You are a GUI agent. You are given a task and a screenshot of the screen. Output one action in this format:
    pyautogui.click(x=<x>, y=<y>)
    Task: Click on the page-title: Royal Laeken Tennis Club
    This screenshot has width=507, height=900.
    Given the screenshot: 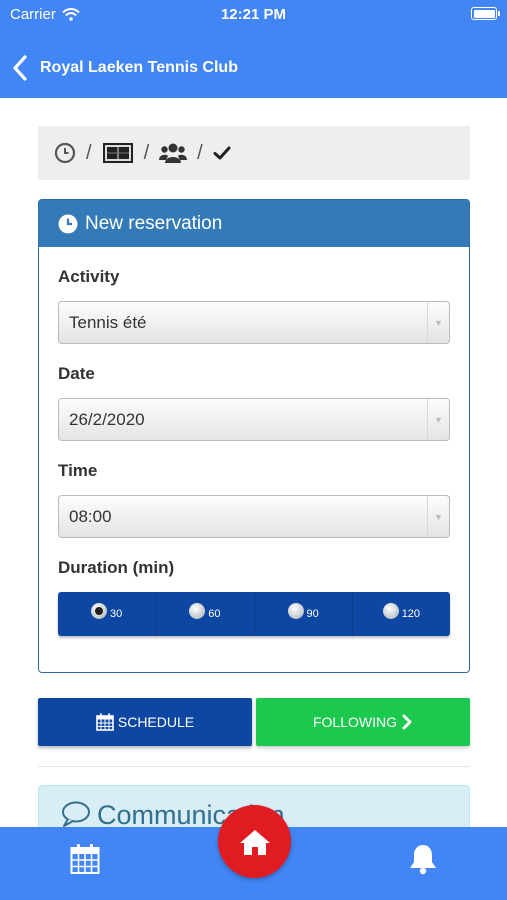 What is the action you would take?
    pyautogui.click(x=139, y=67)
    